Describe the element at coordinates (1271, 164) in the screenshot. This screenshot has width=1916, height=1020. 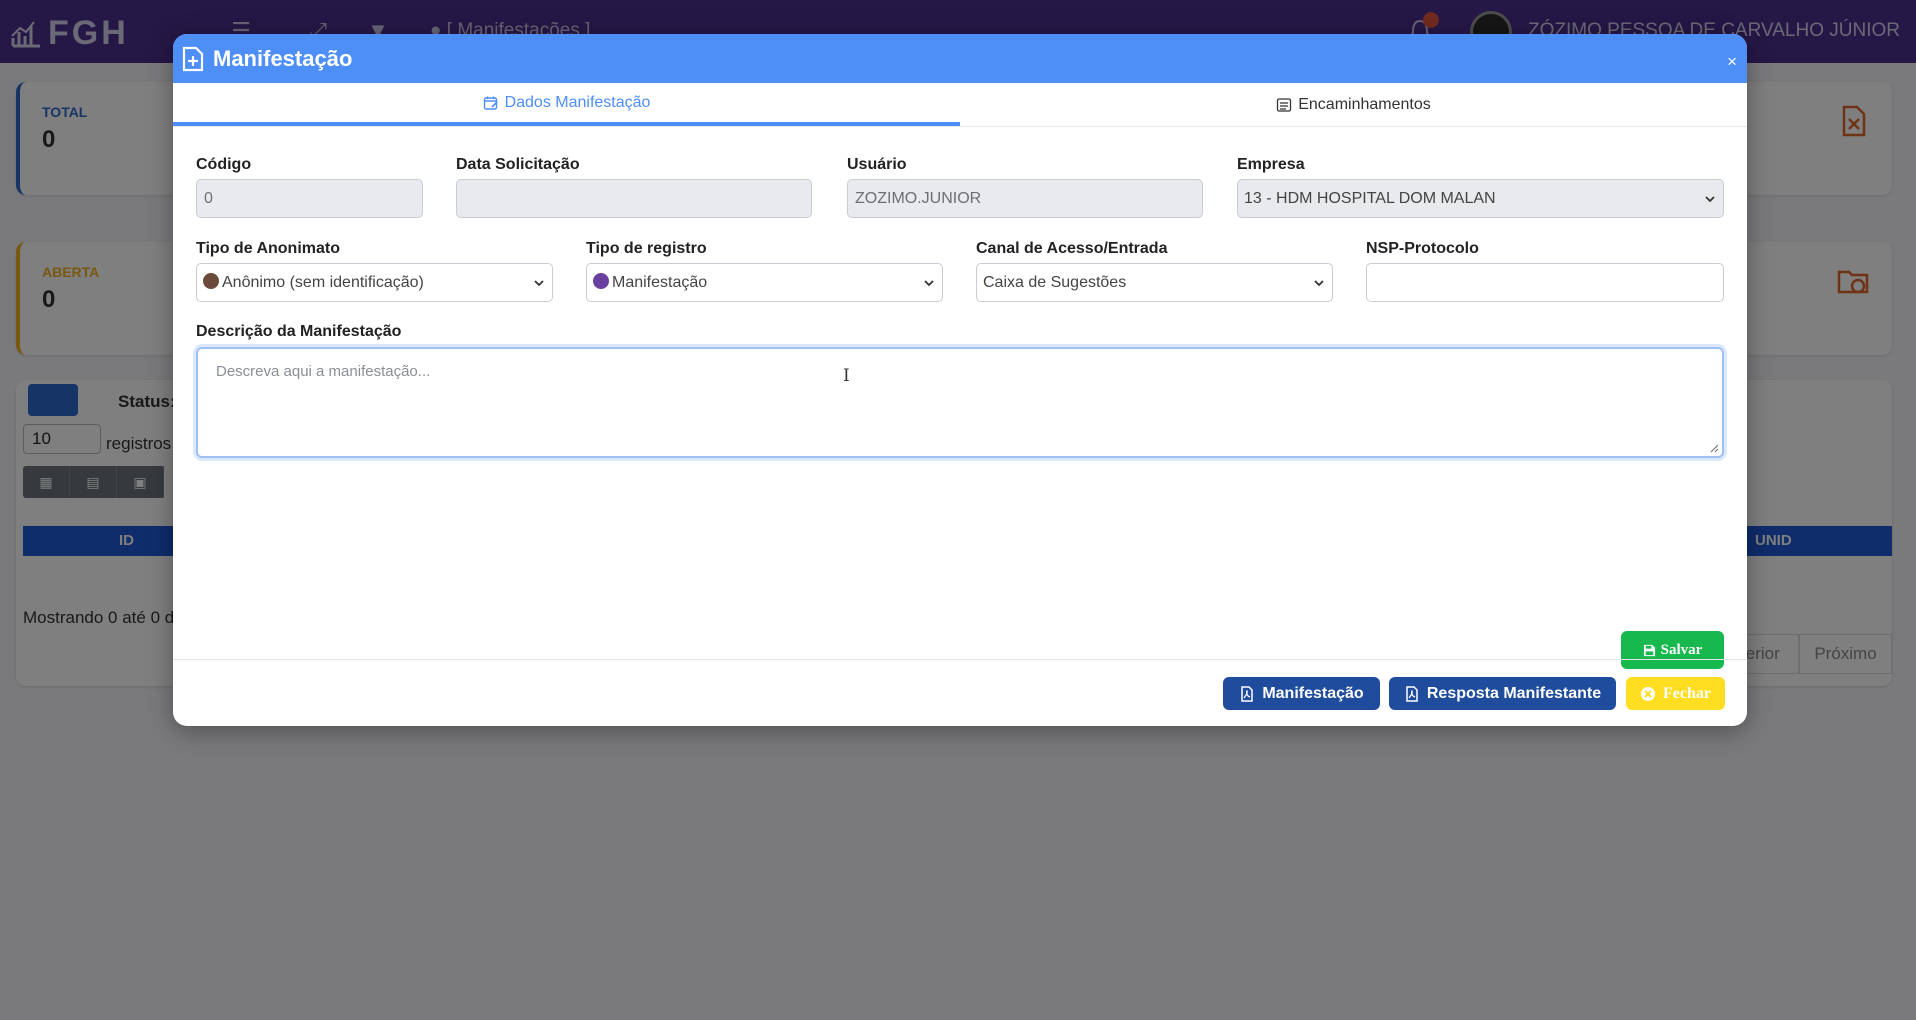
I see `empresa-label: Empresa` at that location.